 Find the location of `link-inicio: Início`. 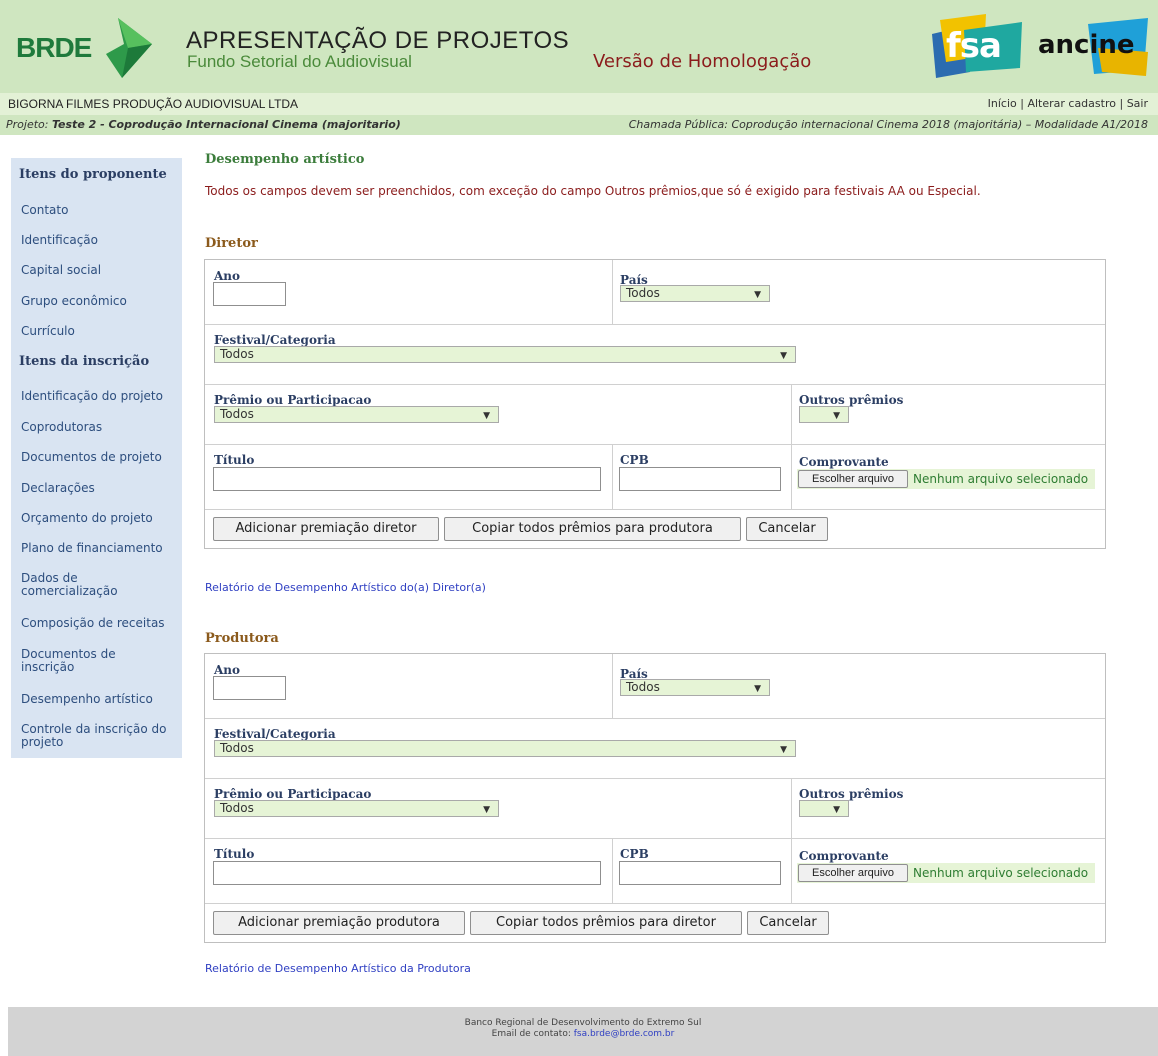

link-inicio: Início is located at coordinates (1002, 103).